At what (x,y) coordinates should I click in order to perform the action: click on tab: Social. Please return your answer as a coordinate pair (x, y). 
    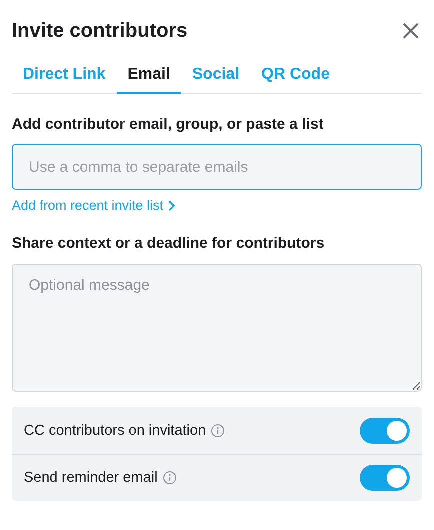
    Looking at the image, I should click on (216, 78).